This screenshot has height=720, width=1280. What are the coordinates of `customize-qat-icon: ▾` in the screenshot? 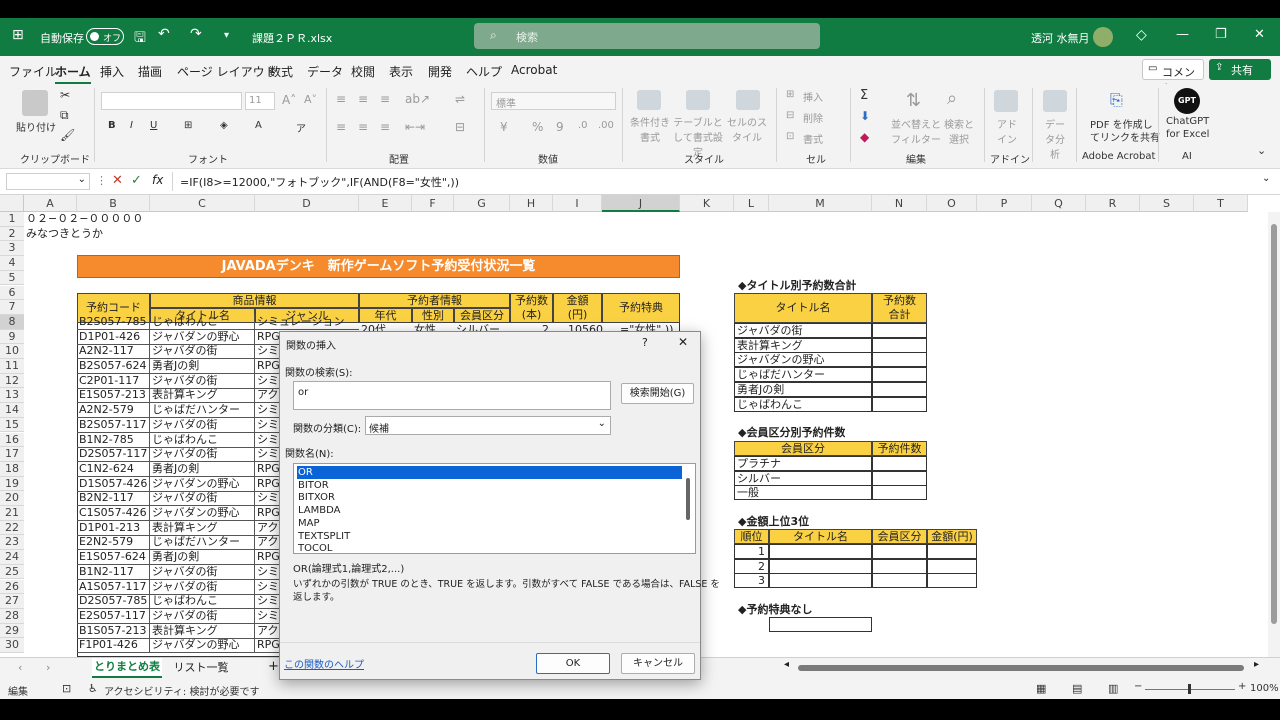 It's located at (226, 35).